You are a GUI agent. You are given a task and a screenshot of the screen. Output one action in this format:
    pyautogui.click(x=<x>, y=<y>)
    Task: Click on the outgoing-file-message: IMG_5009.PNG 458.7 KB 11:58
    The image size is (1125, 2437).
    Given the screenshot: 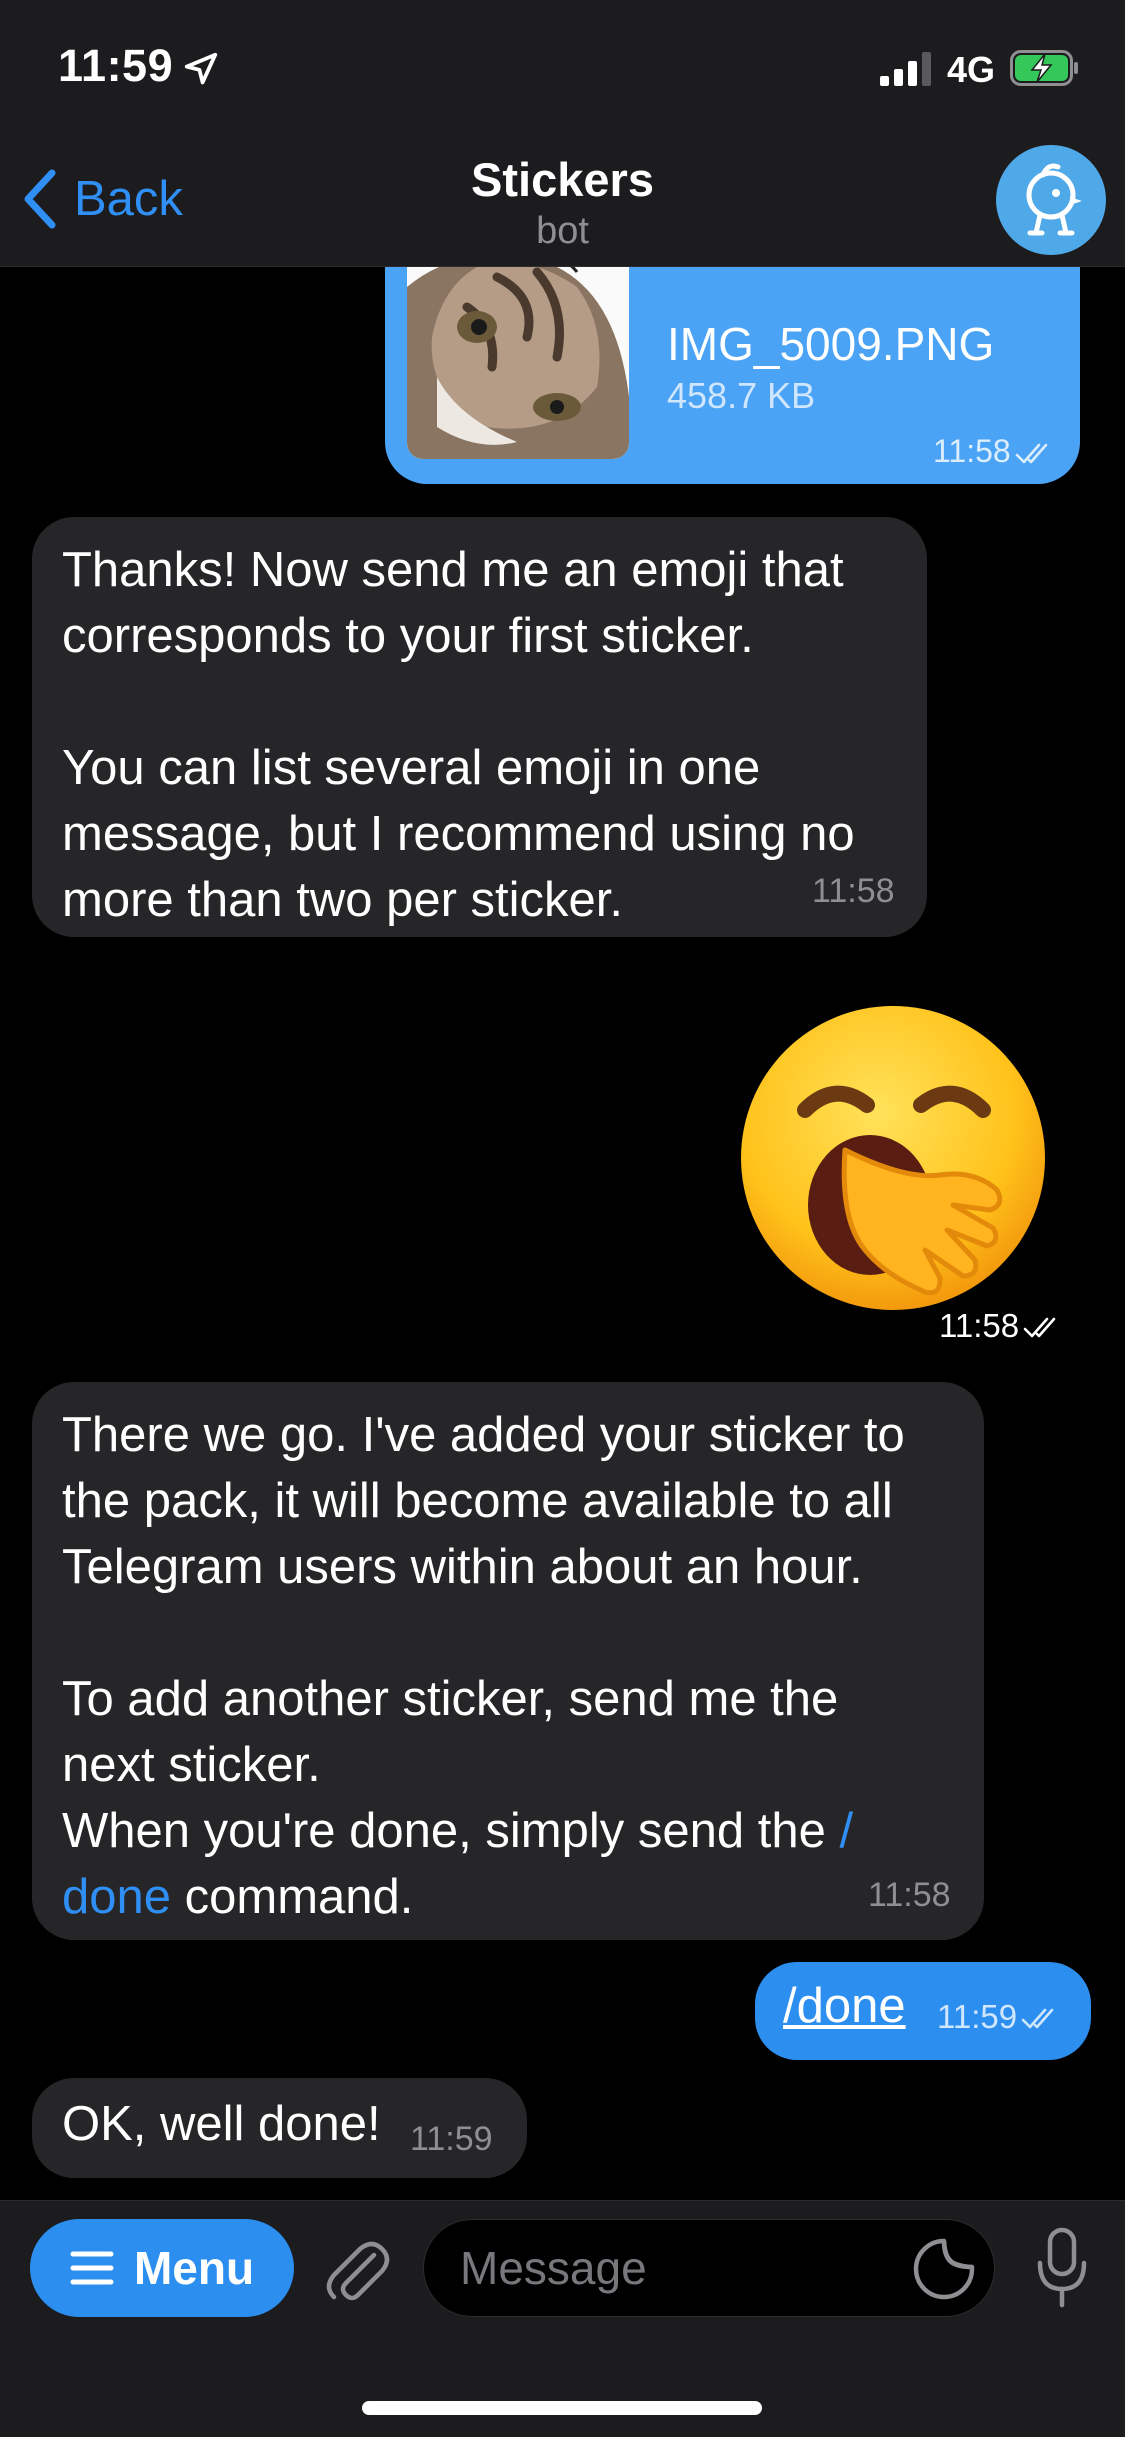 What is the action you would take?
    pyautogui.click(x=732, y=375)
    